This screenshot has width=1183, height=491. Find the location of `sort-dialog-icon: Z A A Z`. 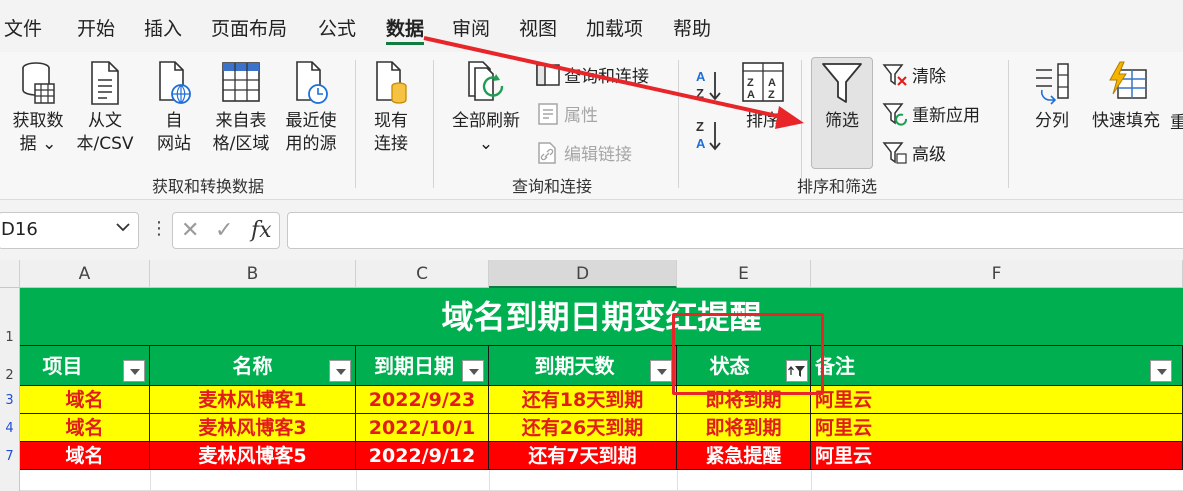

sort-dialog-icon: Z A A Z is located at coordinates (763, 82).